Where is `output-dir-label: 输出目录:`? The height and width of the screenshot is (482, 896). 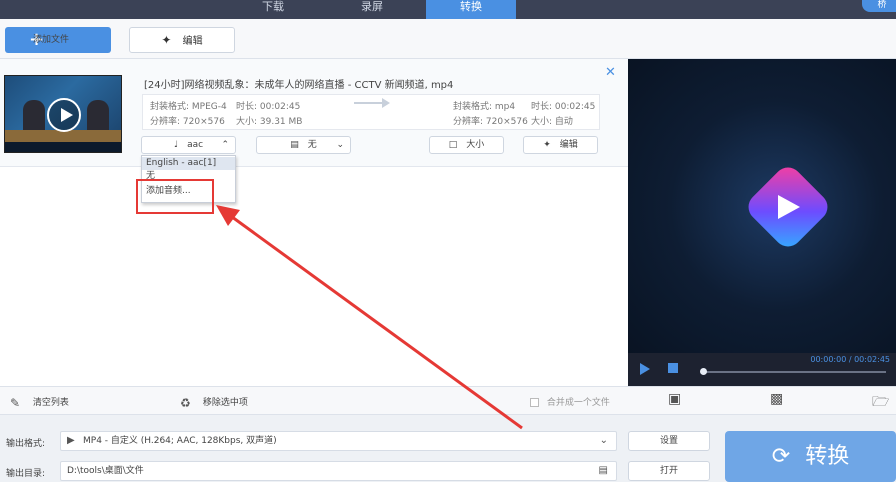
output-dir-label: 输出目录: is located at coordinates (26, 474).